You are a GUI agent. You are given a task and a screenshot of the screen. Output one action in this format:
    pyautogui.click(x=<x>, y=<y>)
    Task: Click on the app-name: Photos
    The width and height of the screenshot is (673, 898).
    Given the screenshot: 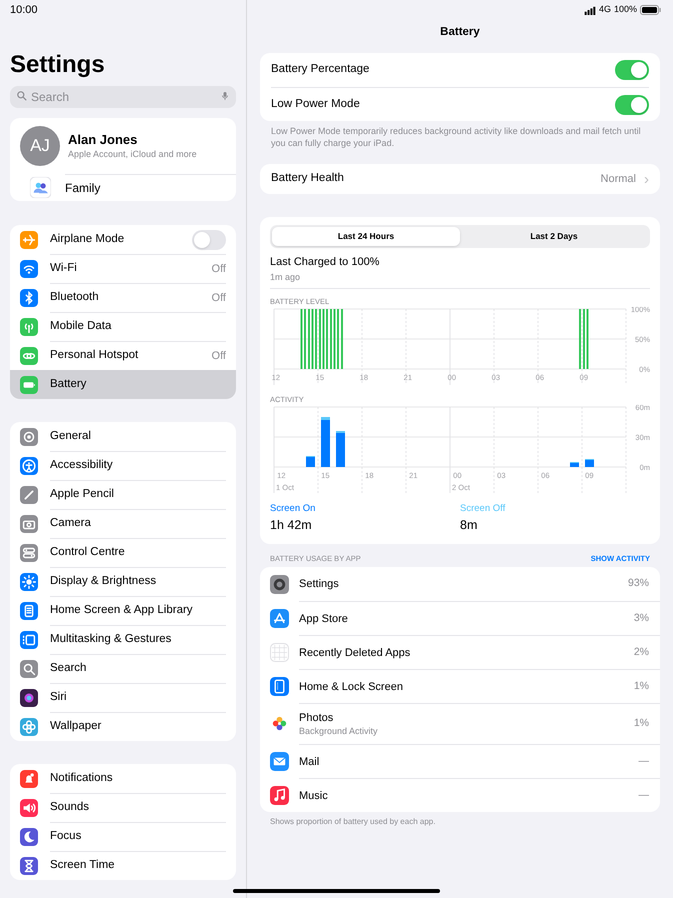 What is the action you would take?
    pyautogui.click(x=338, y=718)
    